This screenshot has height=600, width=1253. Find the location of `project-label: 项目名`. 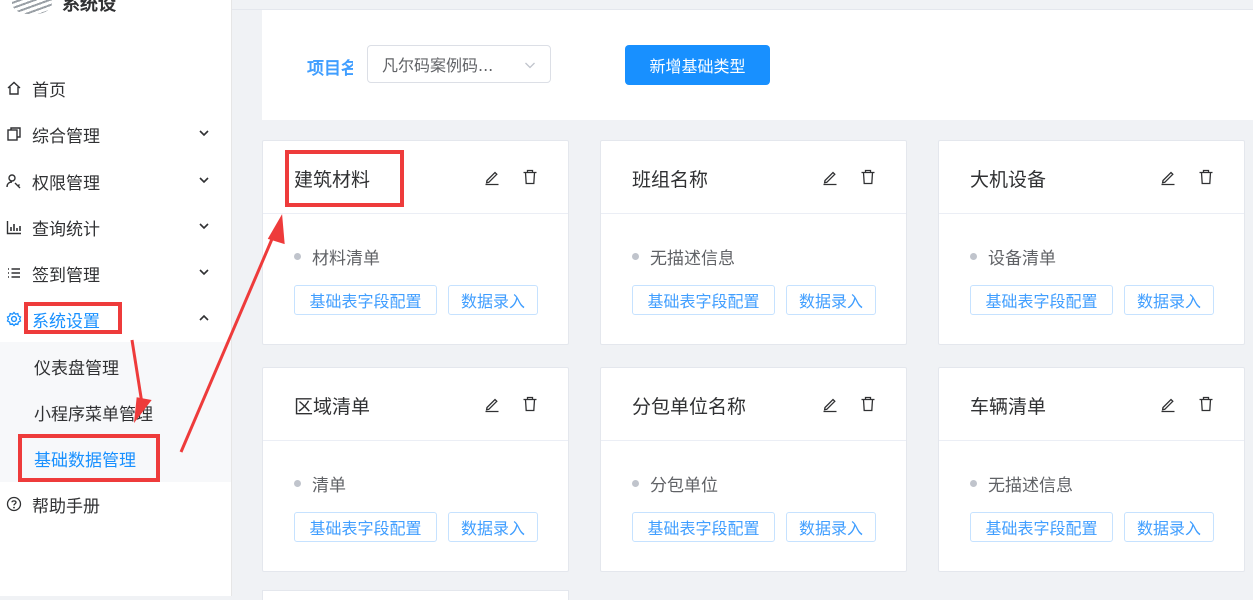

project-label: 项目名 is located at coordinates (330, 69).